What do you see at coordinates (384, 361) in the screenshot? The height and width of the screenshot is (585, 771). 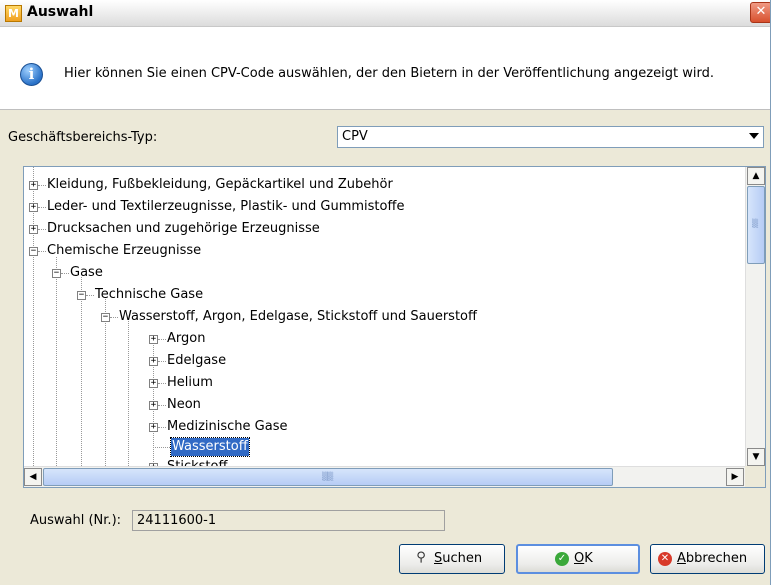 I see `tree-node: + Edelgase` at bounding box center [384, 361].